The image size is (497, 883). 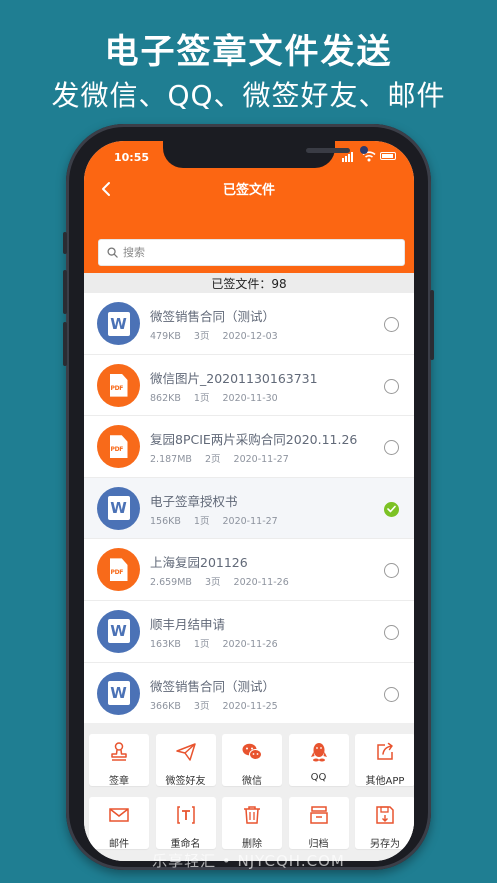 I want to click on stamp-icon, so click(x=119, y=754).